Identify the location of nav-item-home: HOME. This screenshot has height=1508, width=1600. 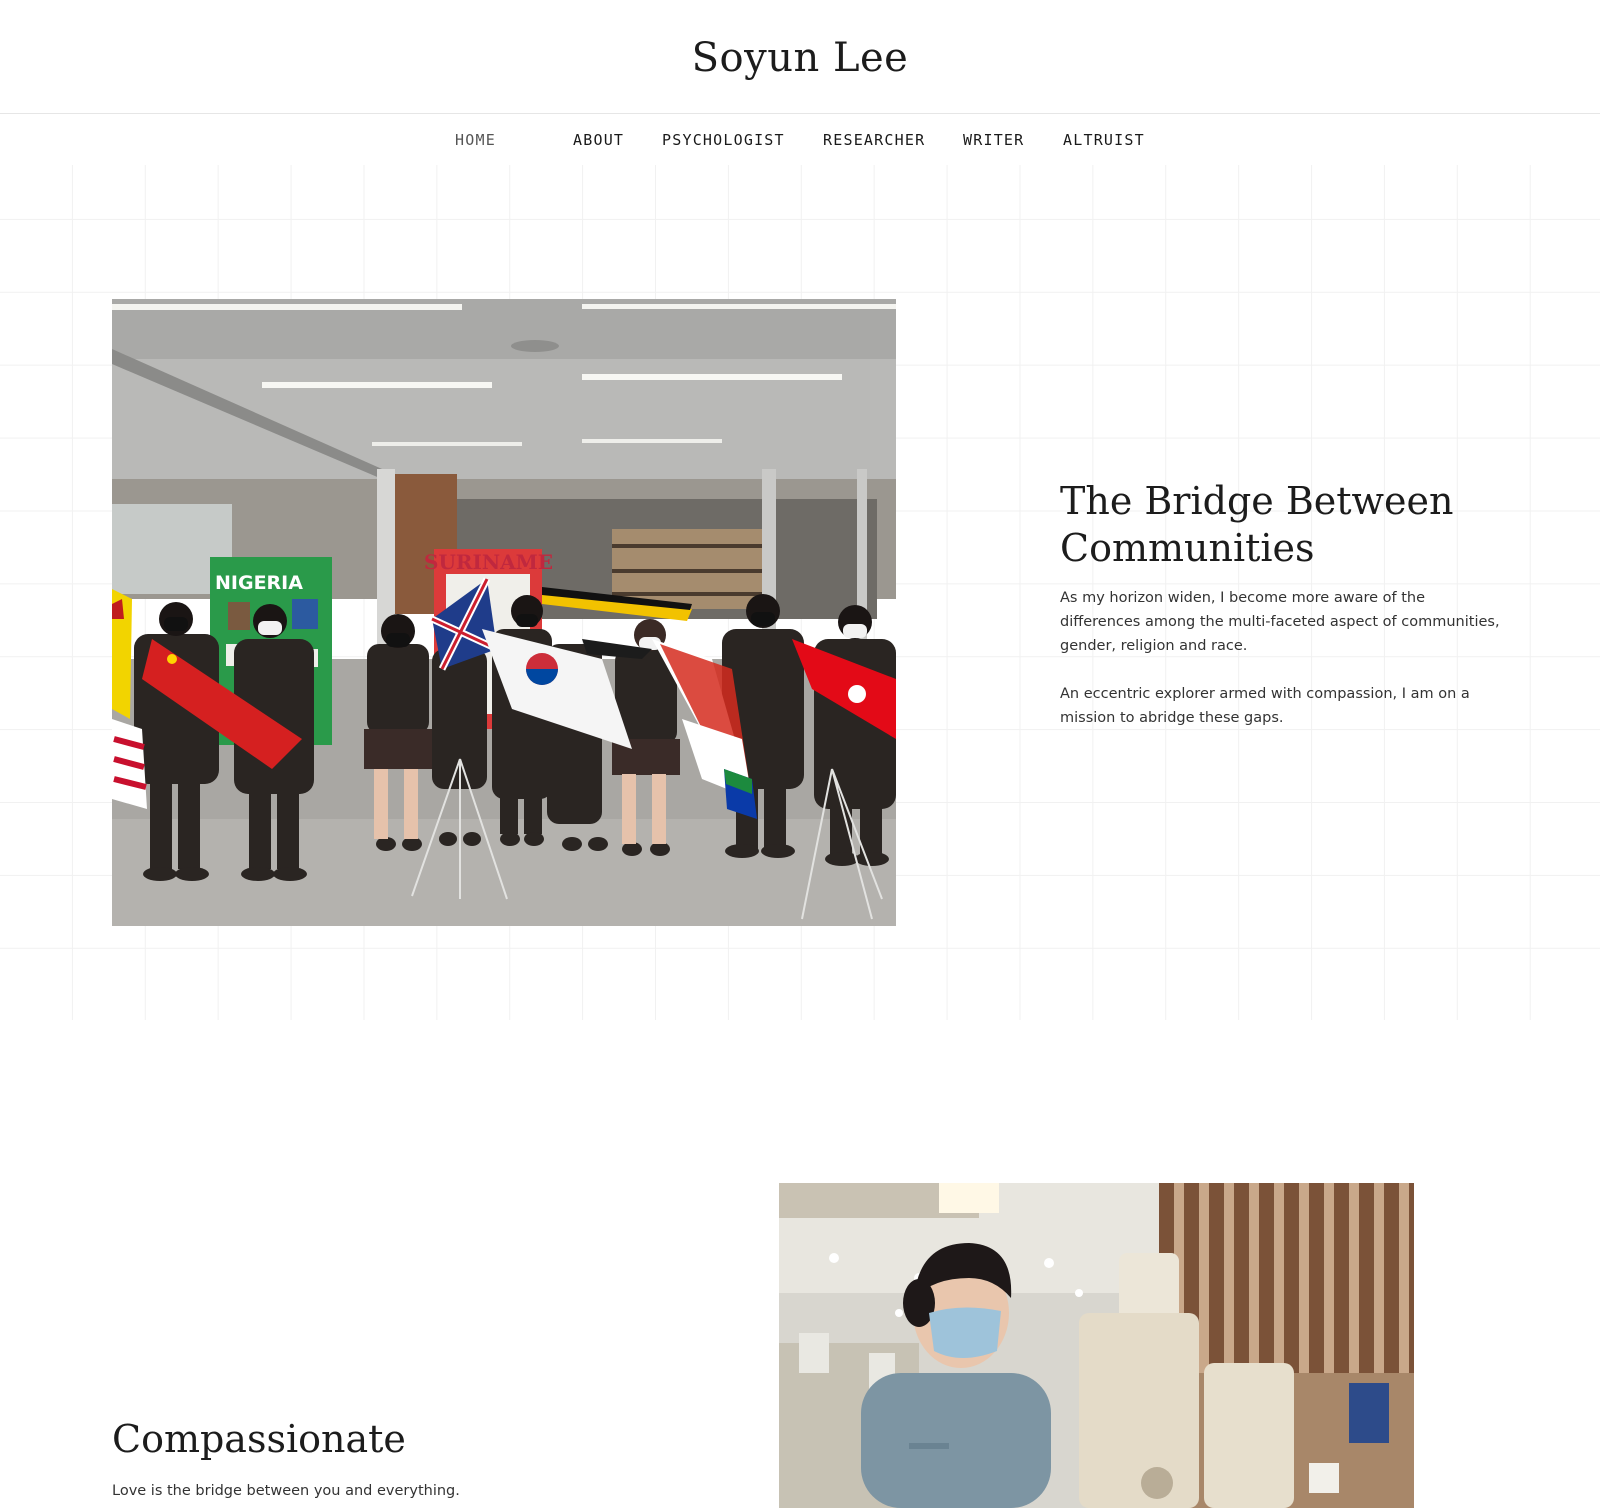
(475, 140).